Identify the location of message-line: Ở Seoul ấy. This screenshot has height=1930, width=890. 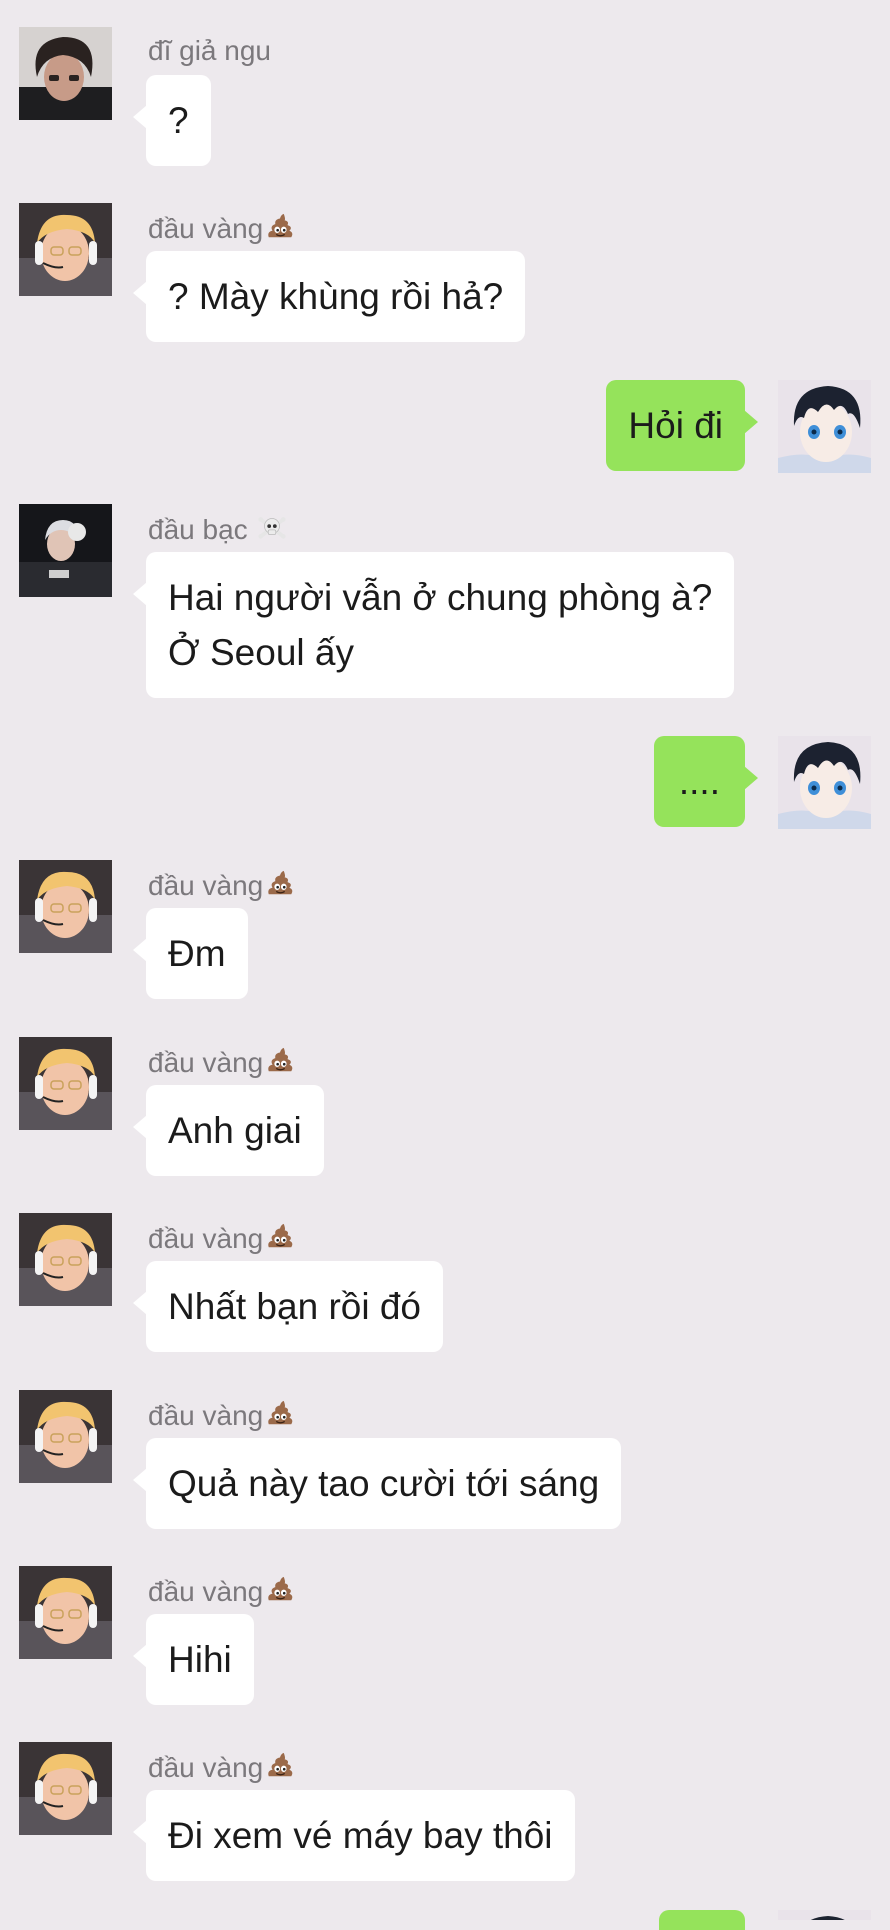
(261, 652).